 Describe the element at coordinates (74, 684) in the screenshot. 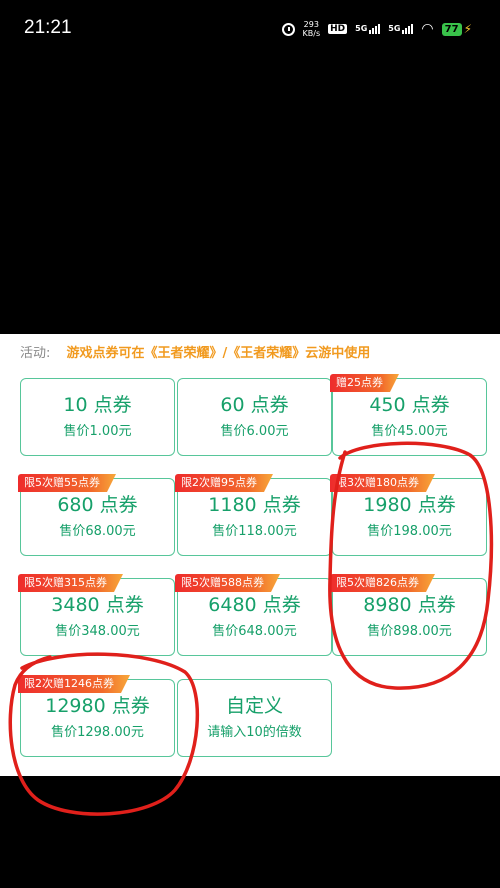

I see `bonus-tag: 限2次赠1246点券` at that location.